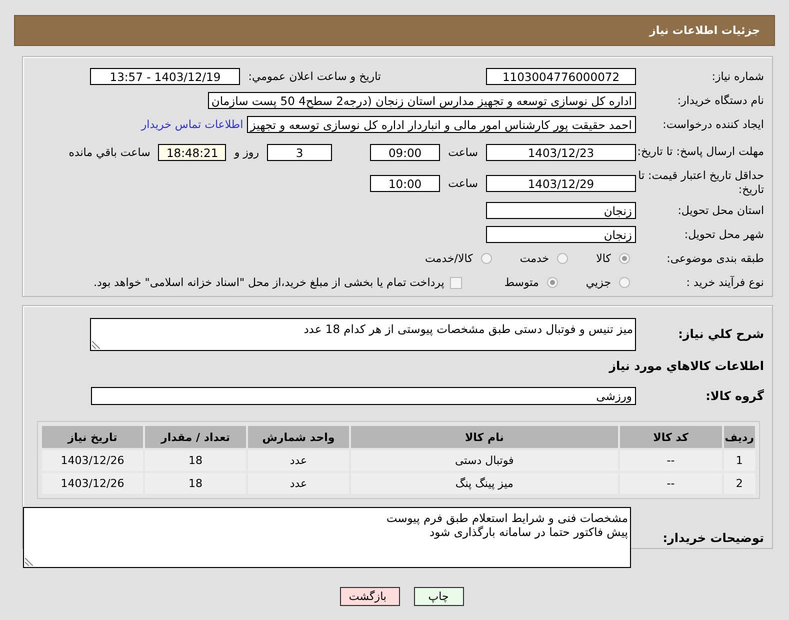 The width and height of the screenshot is (789, 620). What do you see at coordinates (456, 282) in the screenshot?
I see `checkbox` at bounding box center [456, 282].